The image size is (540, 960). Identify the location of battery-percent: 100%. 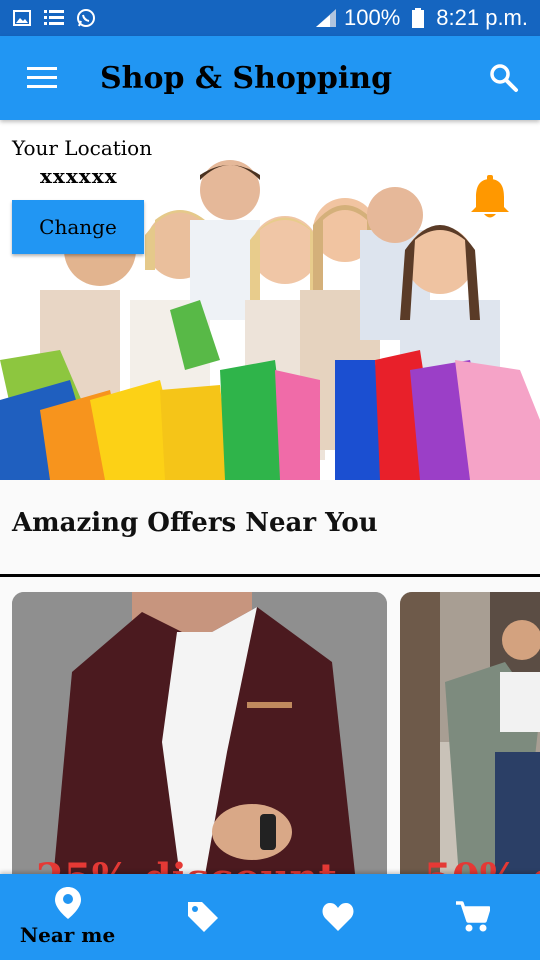
(372, 17).